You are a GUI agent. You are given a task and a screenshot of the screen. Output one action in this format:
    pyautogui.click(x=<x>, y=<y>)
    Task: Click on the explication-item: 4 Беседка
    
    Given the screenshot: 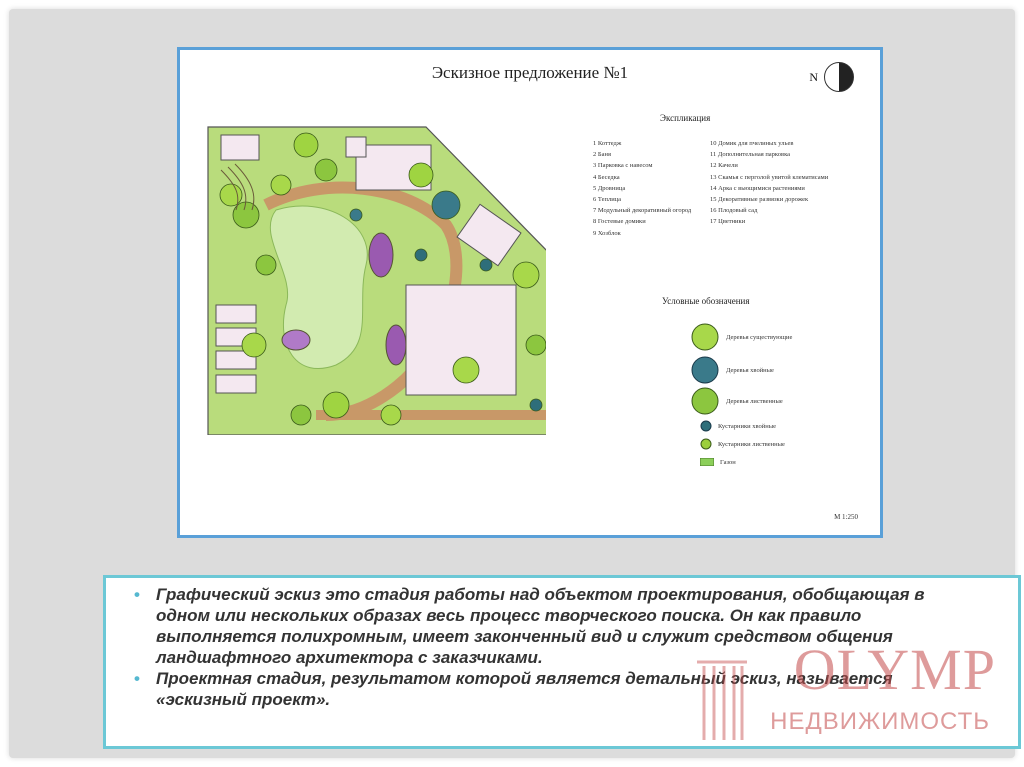 What is the action you would take?
    pyautogui.click(x=606, y=177)
    